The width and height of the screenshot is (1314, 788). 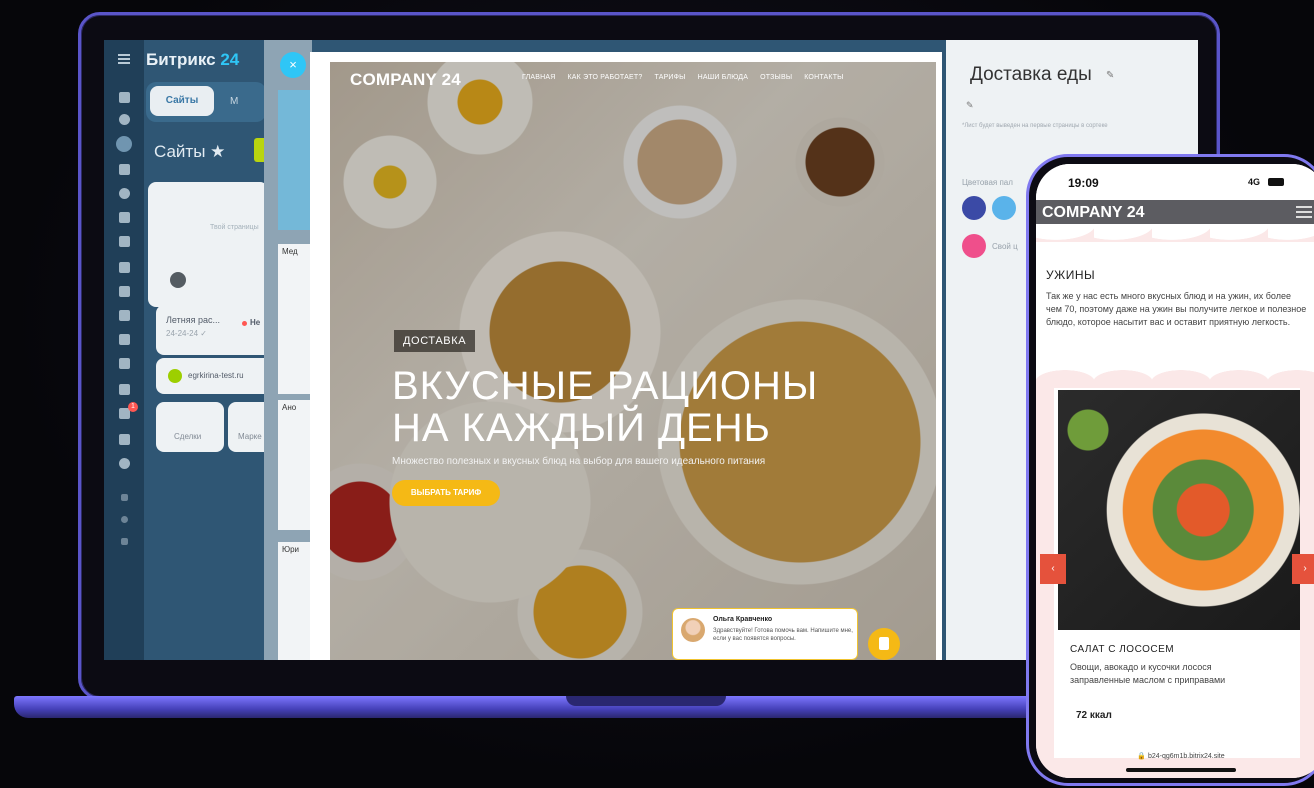 I want to click on own-color-label: Свой ц, so click(x=1005, y=246).